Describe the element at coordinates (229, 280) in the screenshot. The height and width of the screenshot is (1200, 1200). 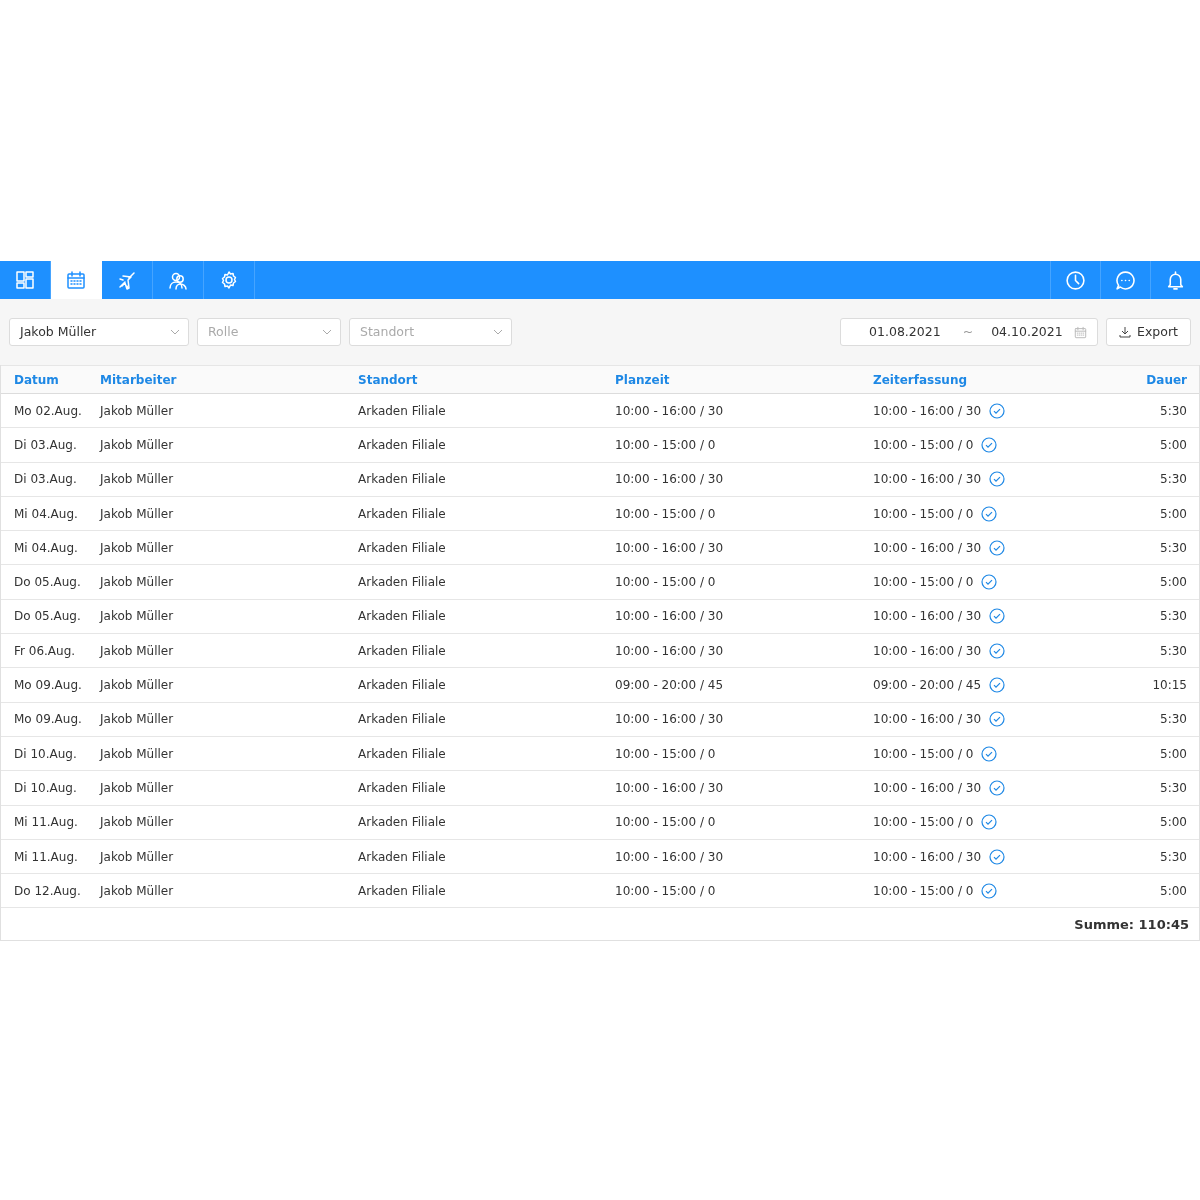
I see `settings-icon` at that location.